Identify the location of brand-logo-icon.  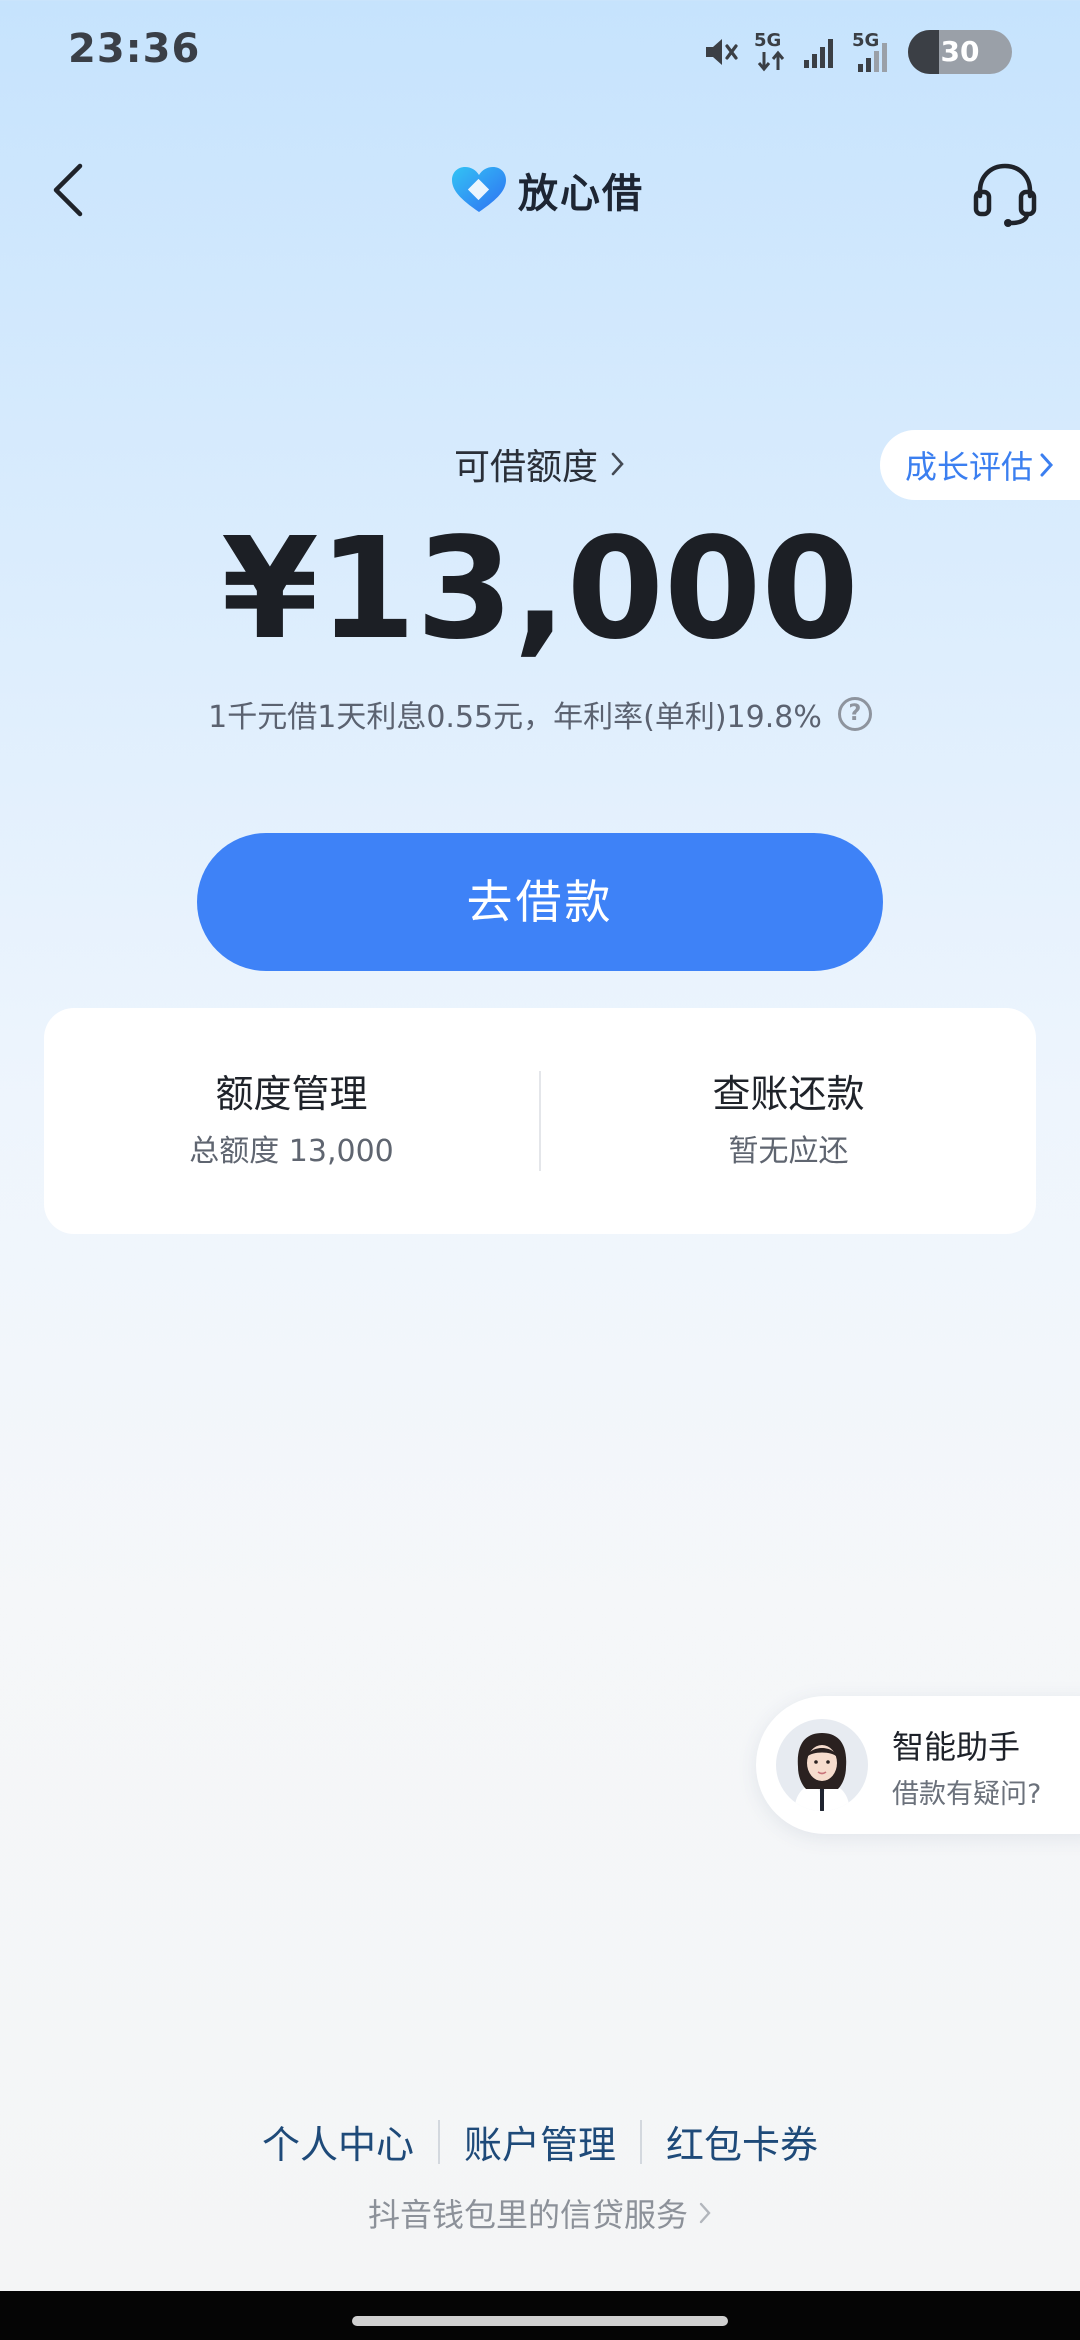
(479, 189).